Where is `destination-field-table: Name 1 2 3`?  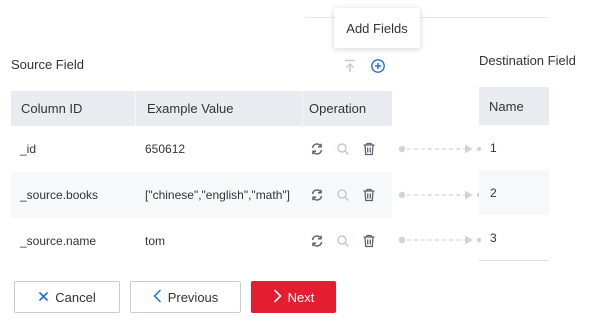
destination-field-table: Name 1 2 3 is located at coordinates (514, 174).